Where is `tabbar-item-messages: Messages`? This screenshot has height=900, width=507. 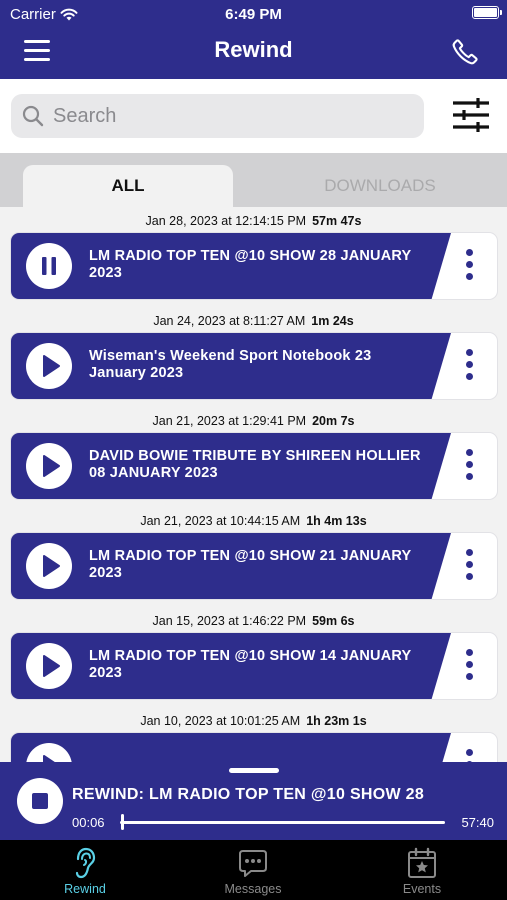 tabbar-item-messages: Messages is located at coordinates (253, 871).